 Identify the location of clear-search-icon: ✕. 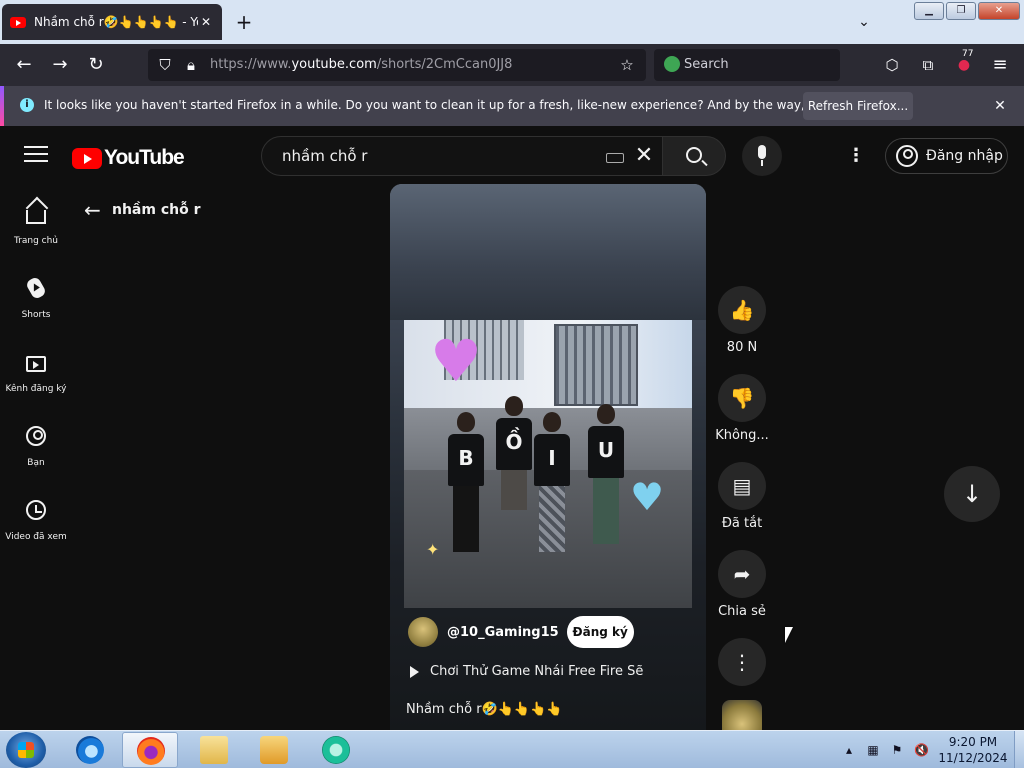
(644, 156).